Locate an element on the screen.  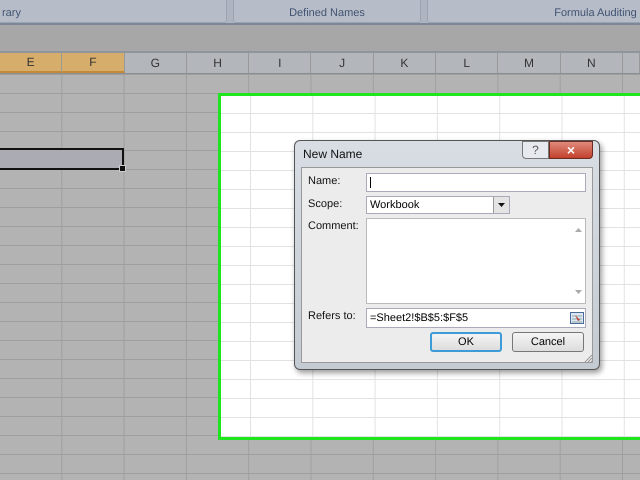
column-header: N is located at coordinates (591, 63).